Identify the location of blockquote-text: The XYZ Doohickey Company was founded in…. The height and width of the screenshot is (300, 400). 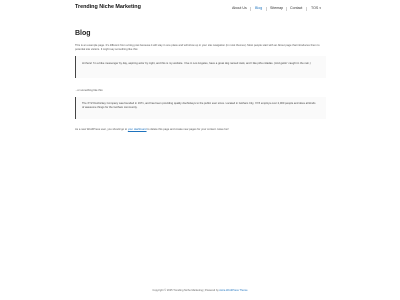
(199, 105).